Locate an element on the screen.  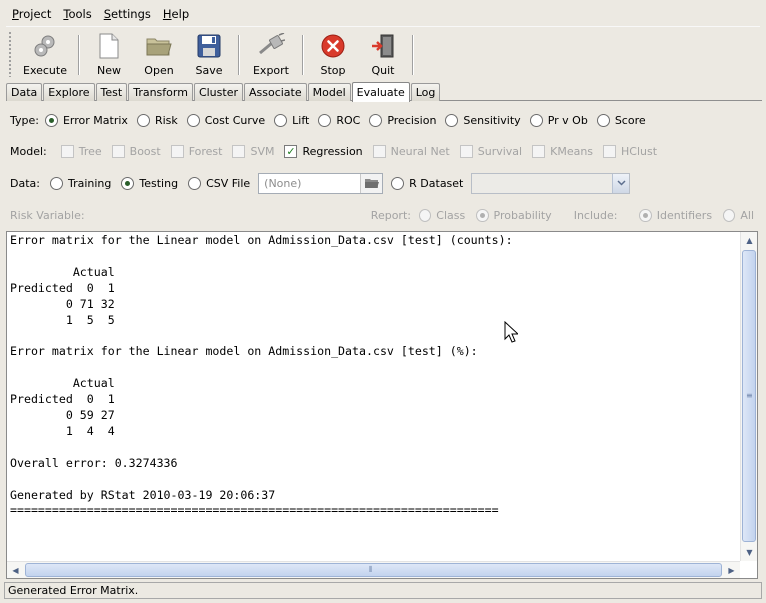
forest-label: Forest is located at coordinates (205, 151).